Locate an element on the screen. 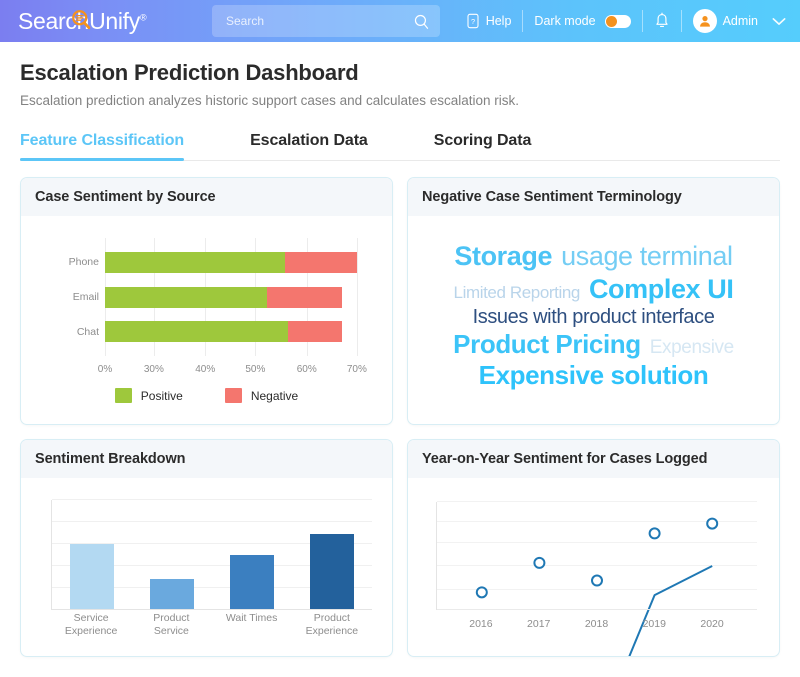 The width and height of the screenshot is (800, 677). user-menu: Admin is located at coordinates (725, 21).